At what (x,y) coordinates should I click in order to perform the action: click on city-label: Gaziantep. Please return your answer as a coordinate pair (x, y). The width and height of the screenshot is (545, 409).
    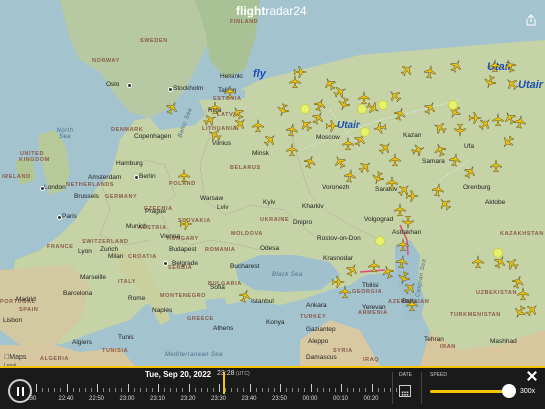
    Looking at the image, I should click on (321, 329).